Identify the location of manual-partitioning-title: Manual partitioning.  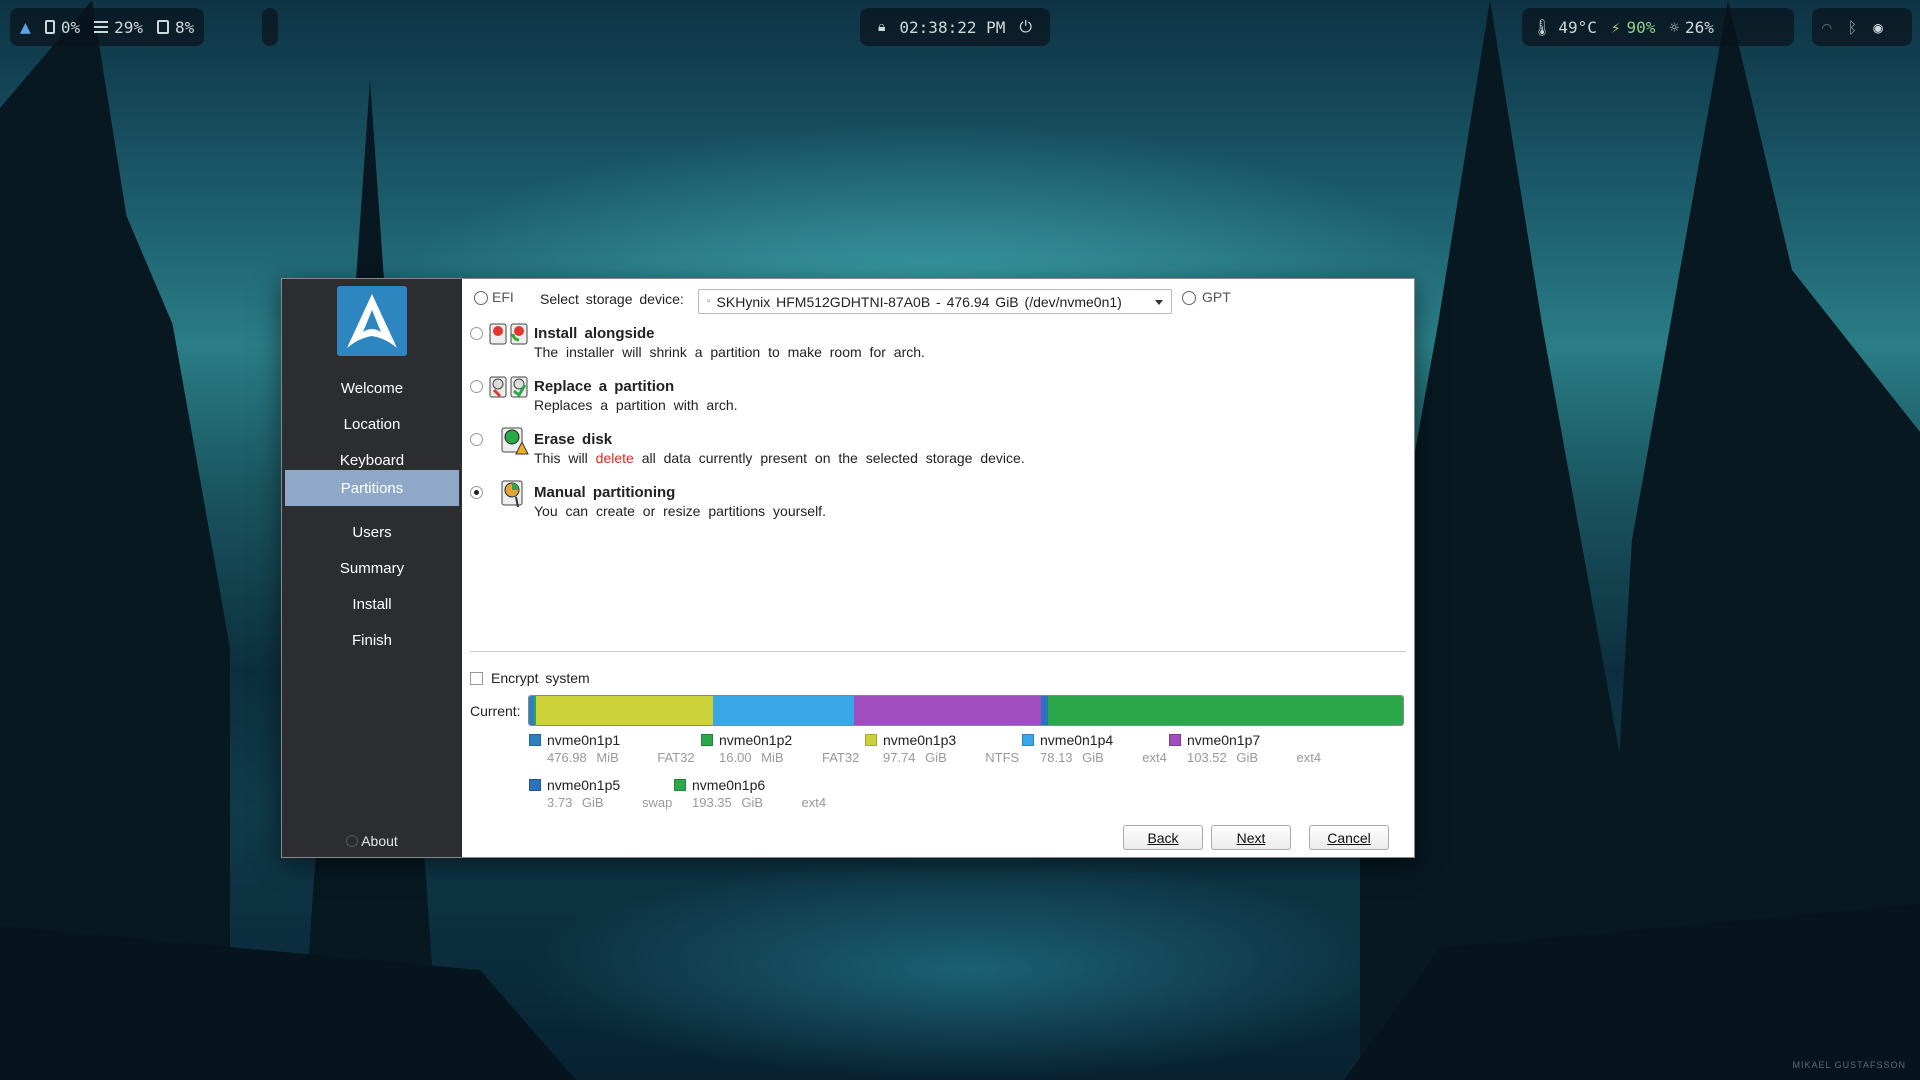
(605, 492).